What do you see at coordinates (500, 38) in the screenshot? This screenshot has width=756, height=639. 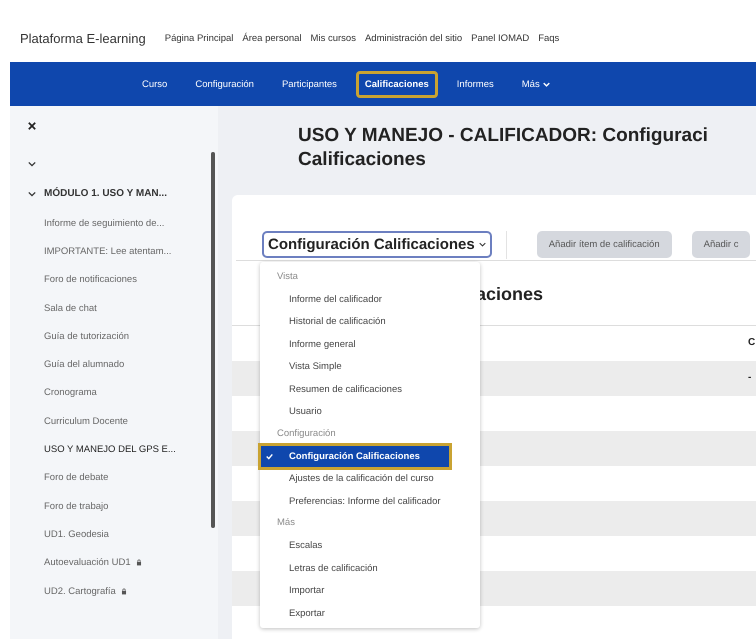 I see `nav-link: Panel IOMAD` at bounding box center [500, 38].